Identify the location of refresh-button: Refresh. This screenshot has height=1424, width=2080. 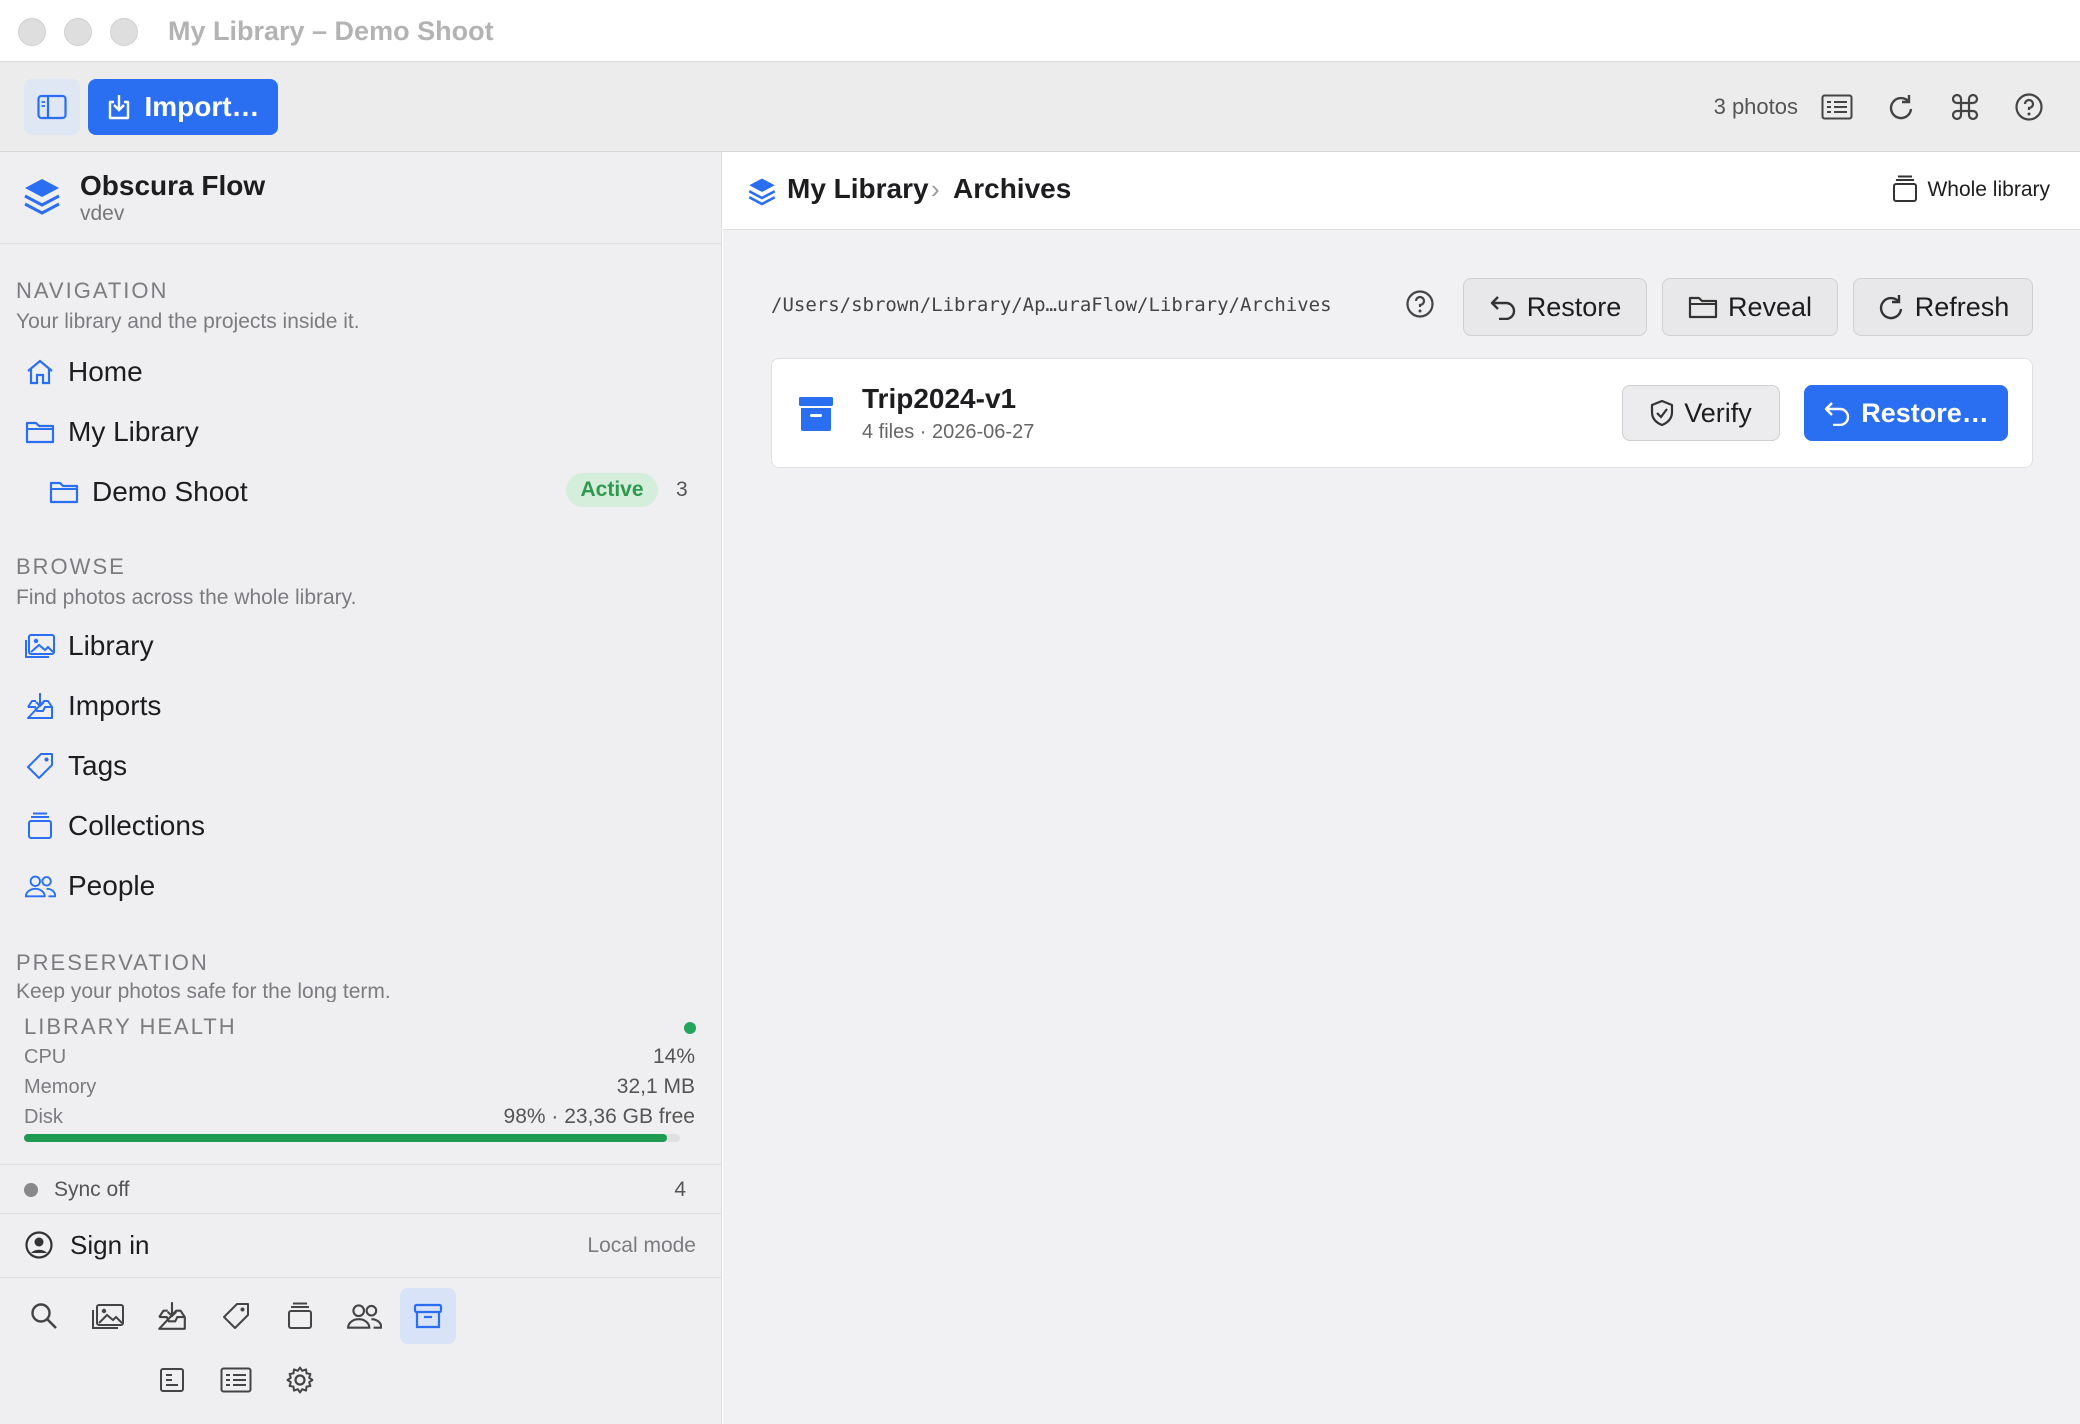
(1943, 307).